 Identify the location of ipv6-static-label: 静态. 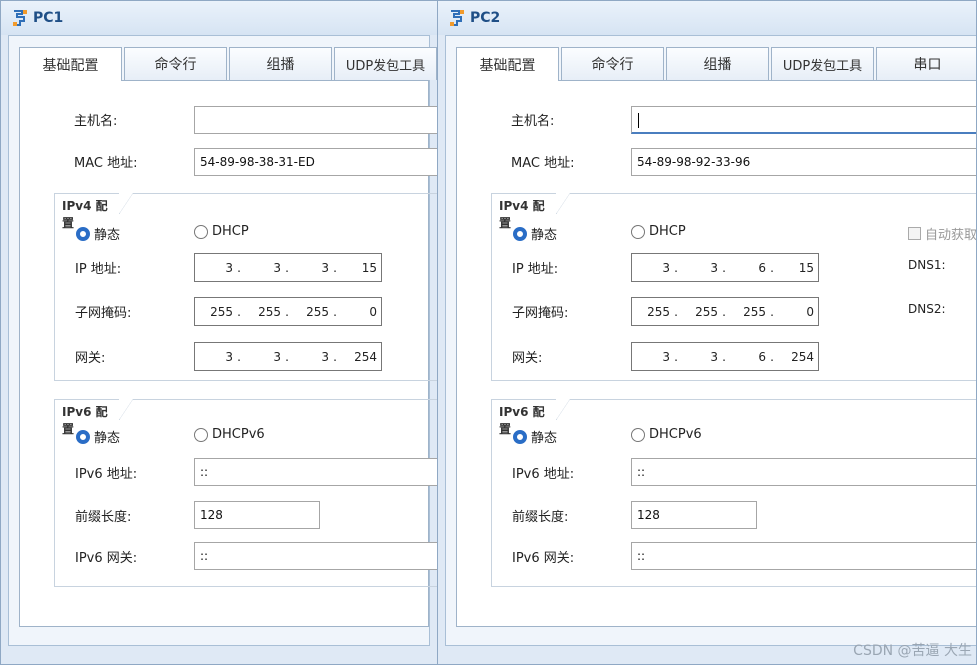
(544, 438).